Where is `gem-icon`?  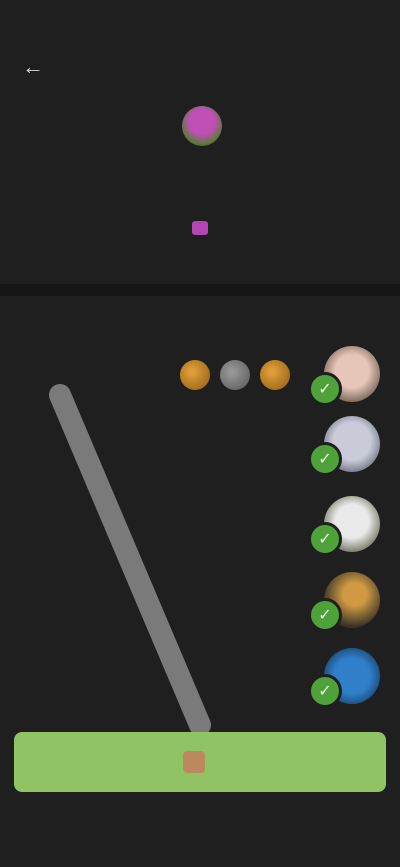 gem-icon is located at coordinates (200, 228).